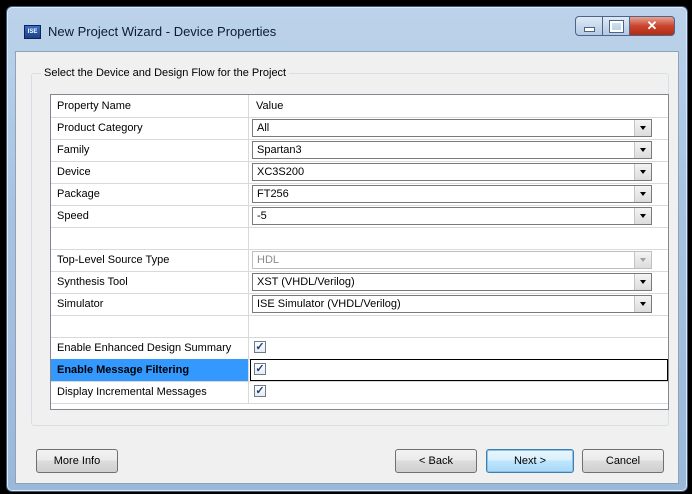  What do you see at coordinates (150, 392) in the screenshot?
I see `property-label: Display Incremental Messages` at bounding box center [150, 392].